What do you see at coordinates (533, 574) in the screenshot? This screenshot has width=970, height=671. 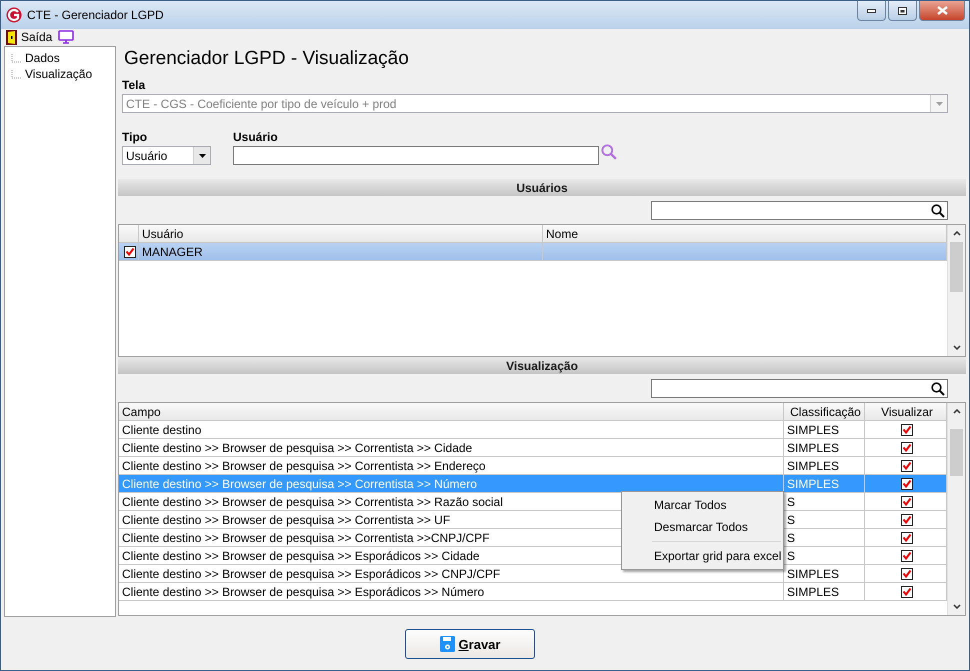 I see `table-row: Cliente destino >> Browser de pesquisa >> Esporádicos >> CNPJ/CPF SIMPLES` at bounding box center [533, 574].